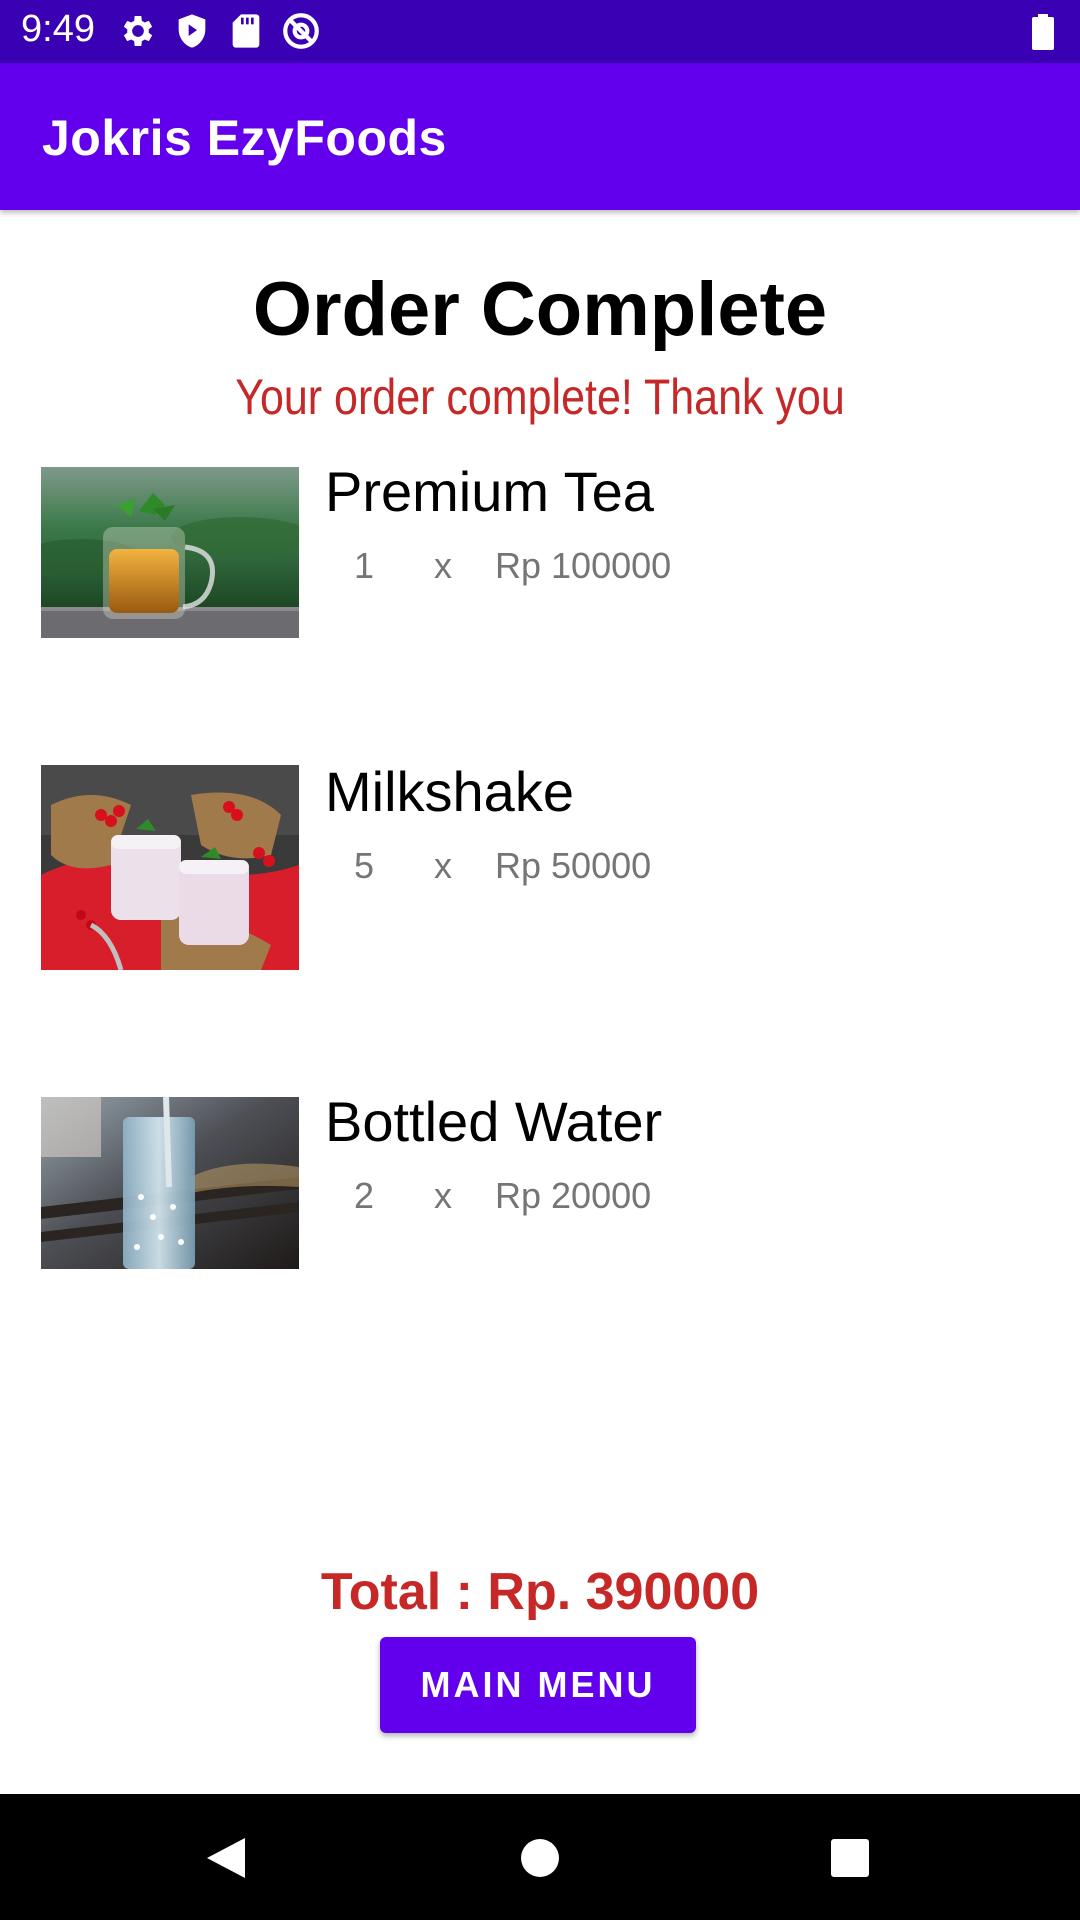  I want to click on order-item: Premium Tea 1 x Rp 100000, so click(541, 553).